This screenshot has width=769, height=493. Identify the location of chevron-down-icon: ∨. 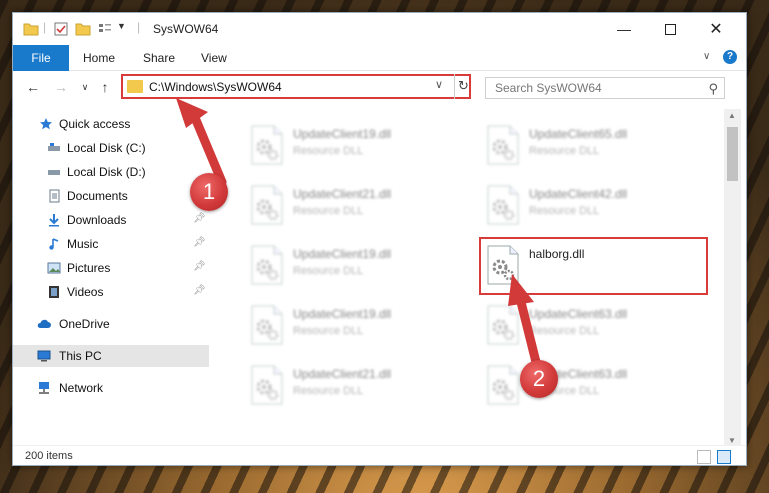
(439, 84).